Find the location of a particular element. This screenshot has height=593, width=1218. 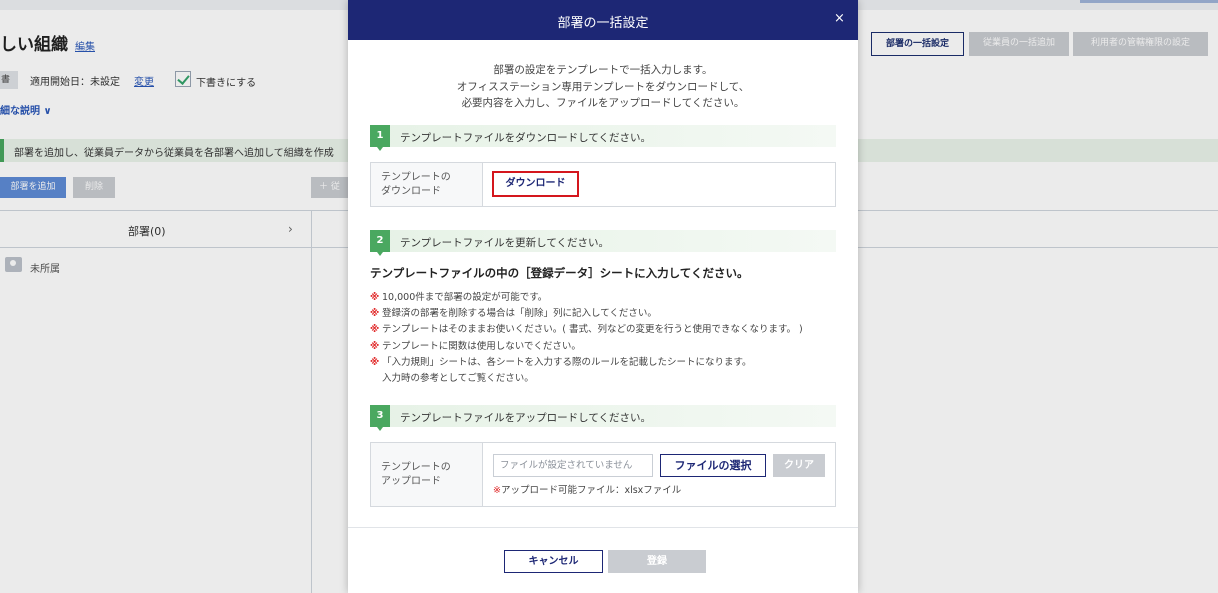

close-icon: × is located at coordinates (839, 18).